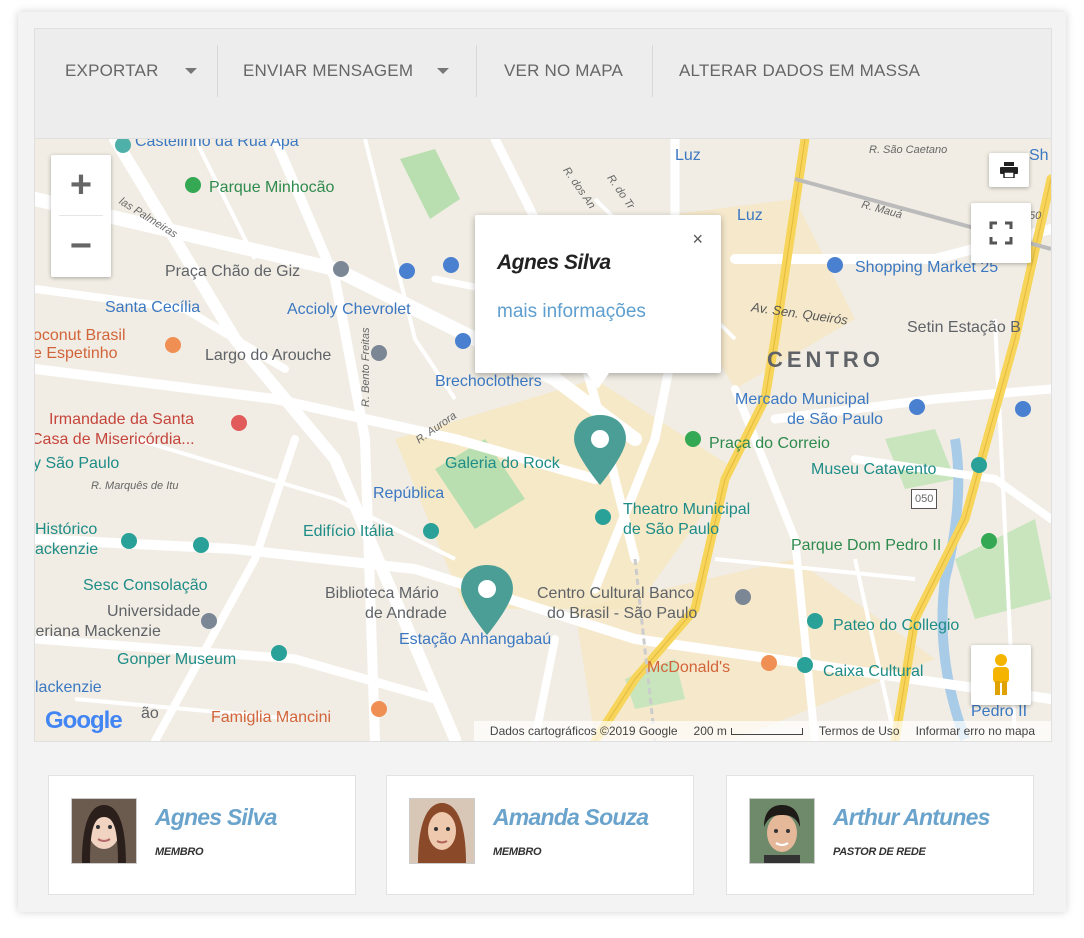 The width and height of the screenshot is (1084, 938). I want to click on export-label: EXPORTAR, so click(112, 70).